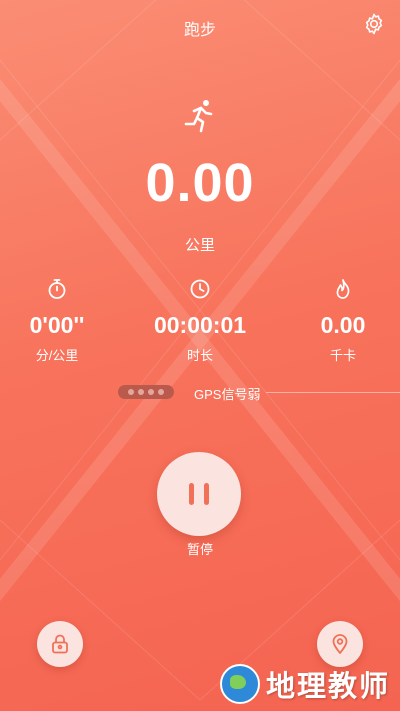 Image resolution: width=400 pixels, height=711 pixels. What do you see at coordinates (200, 325) in the screenshot?
I see `duration-value: 00:00:01` at bounding box center [200, 325].